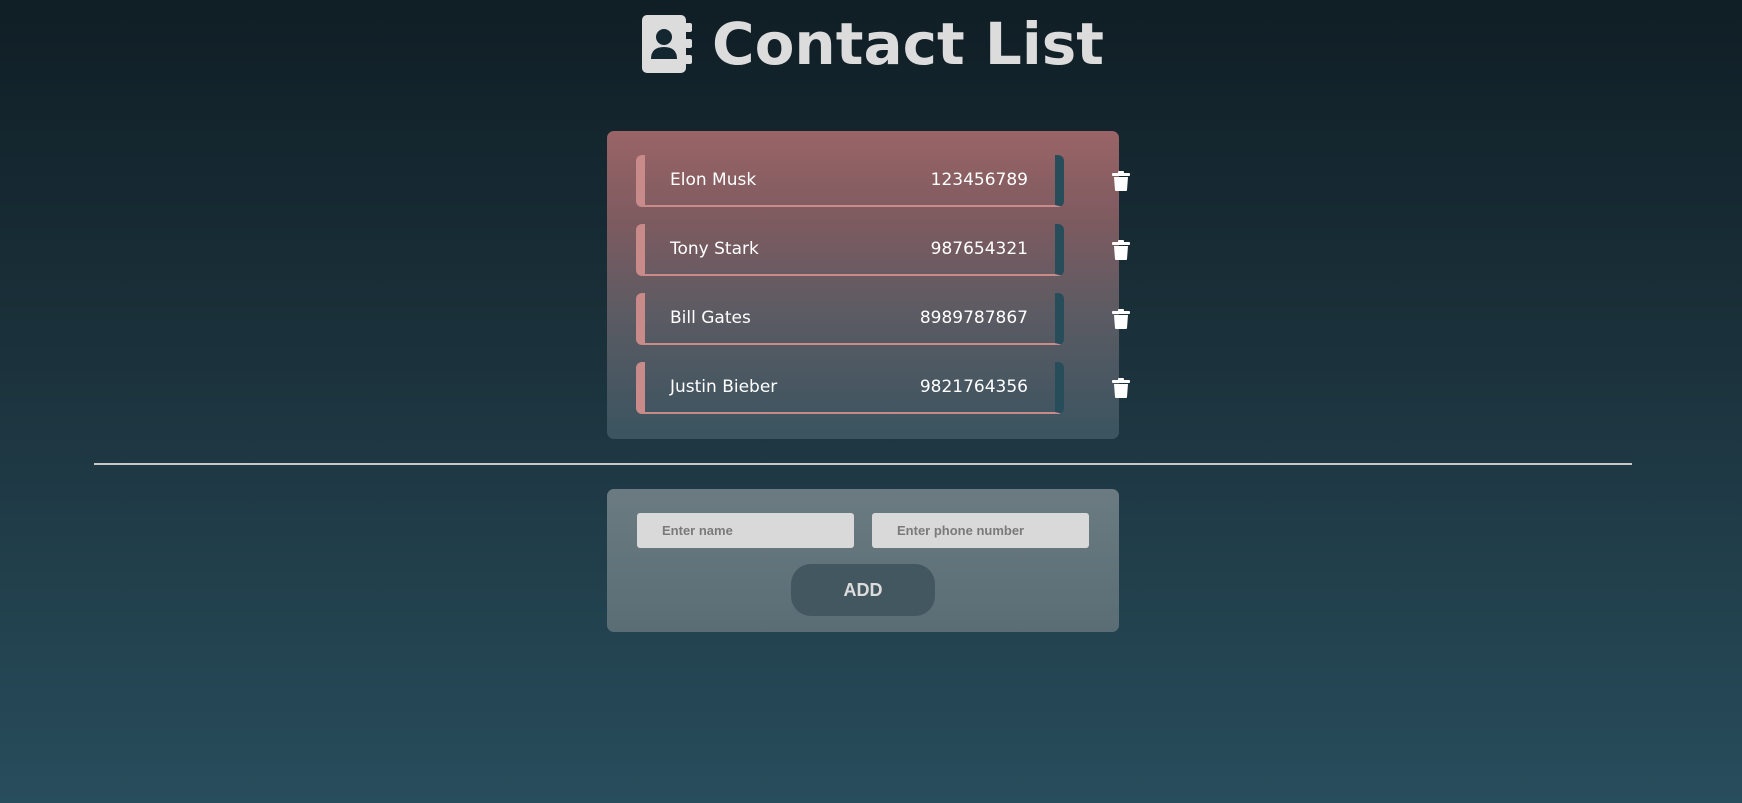 The image size is (1742, 803). I want to click on phone-input, so click(980, 530).